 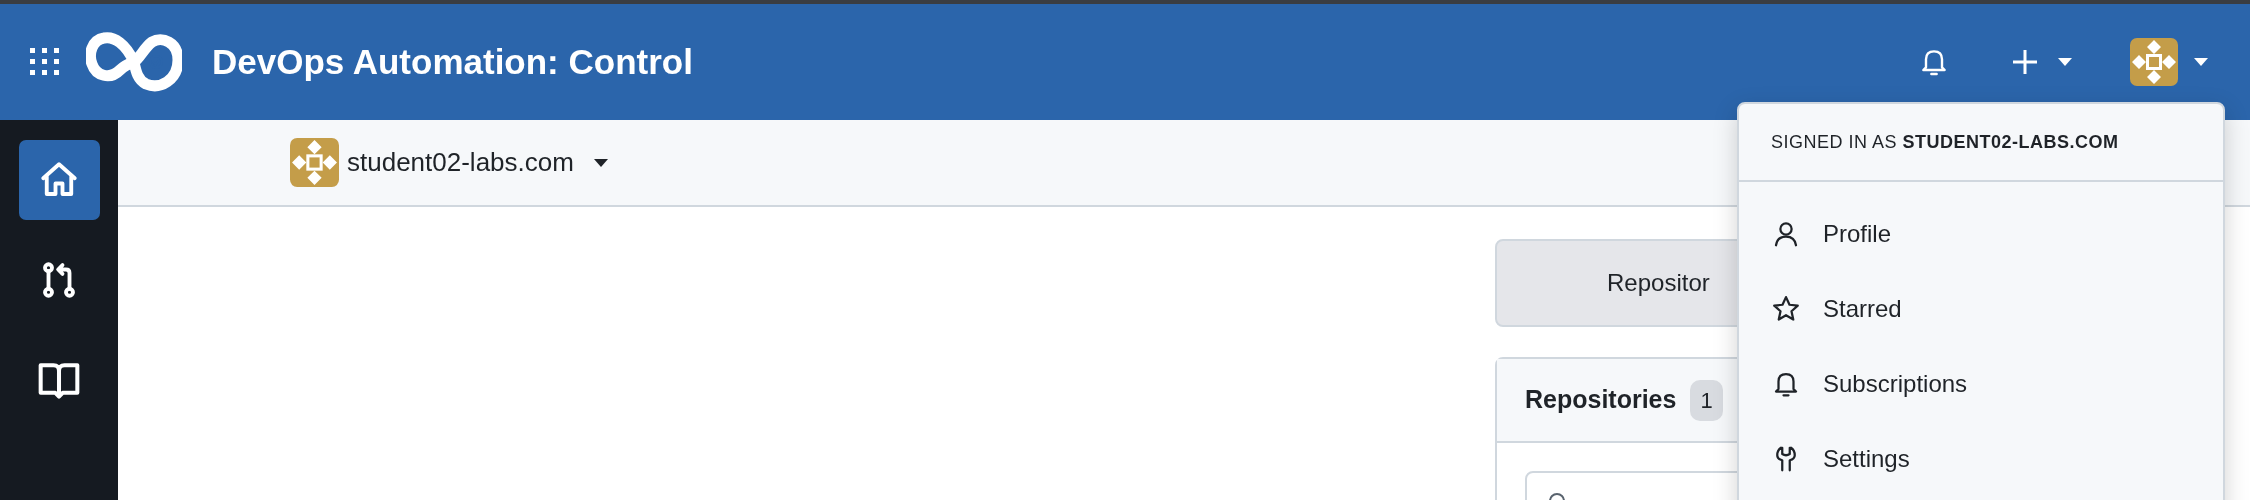 I want to click on menu-item: Profile, so click(x=1981, y=233).